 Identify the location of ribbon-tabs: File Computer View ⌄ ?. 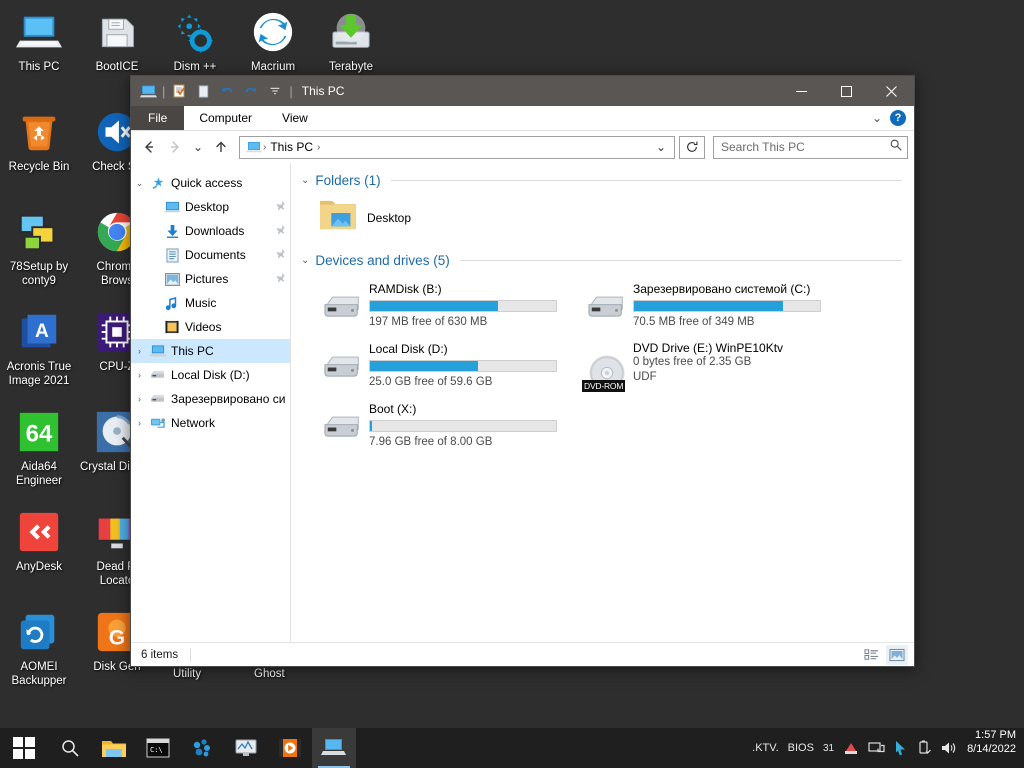
(522, 118).